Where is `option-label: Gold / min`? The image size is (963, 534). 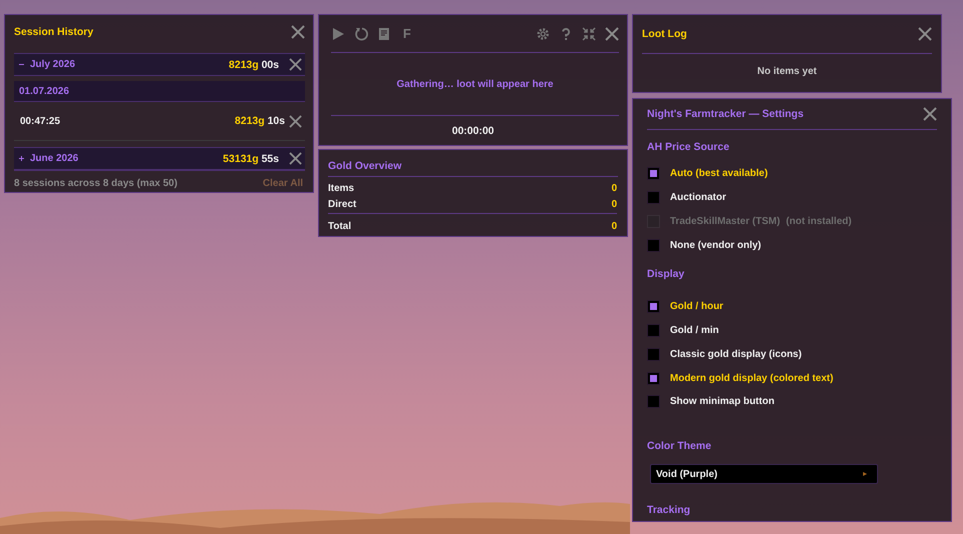 option-label: Gold / min is located at coordinates (694, 330).